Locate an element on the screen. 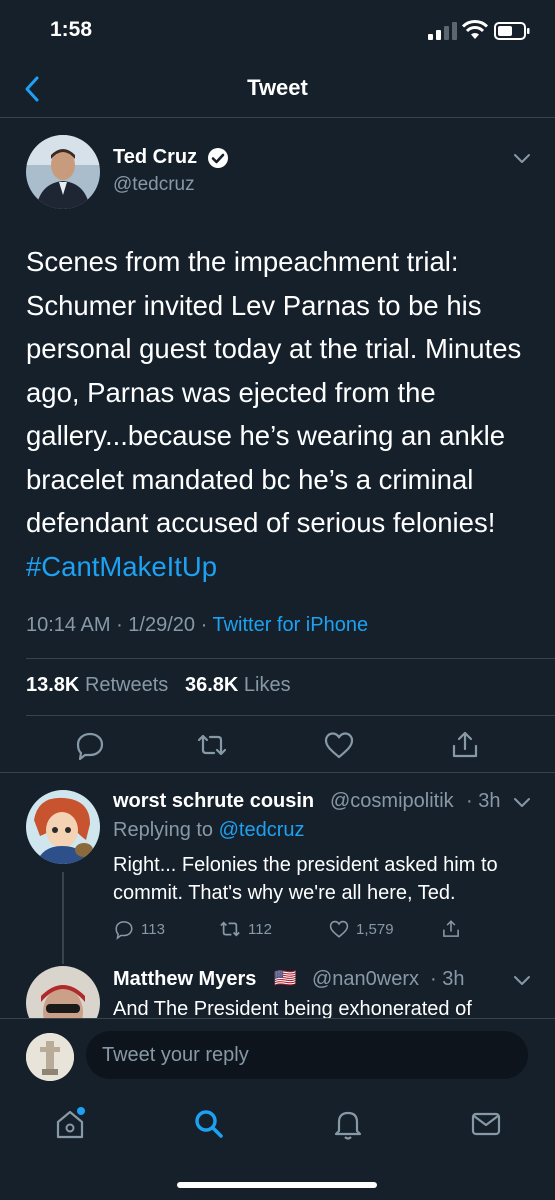  replying-to-handle: @tedcruz is located at coordinates (262, 830).